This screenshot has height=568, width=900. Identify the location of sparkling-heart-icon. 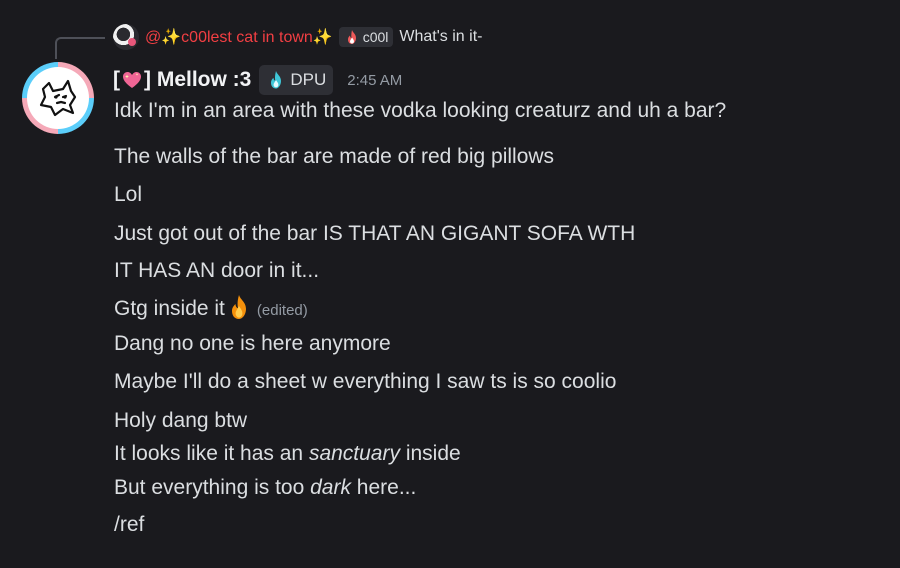
(132, 80).